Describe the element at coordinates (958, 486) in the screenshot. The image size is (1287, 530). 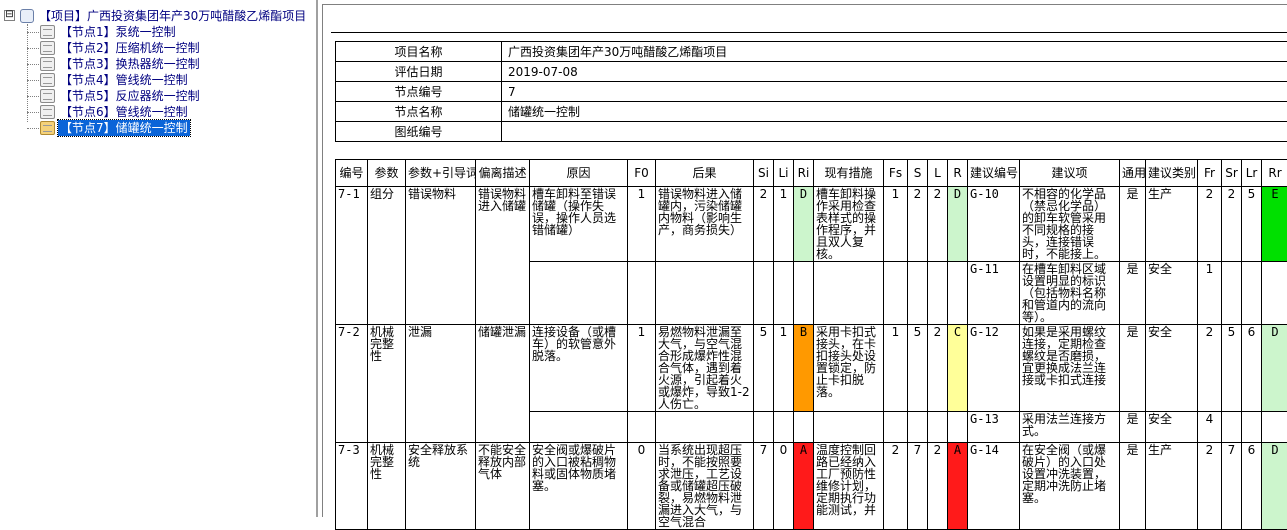
I see `risk-cell-r: A` at that location.